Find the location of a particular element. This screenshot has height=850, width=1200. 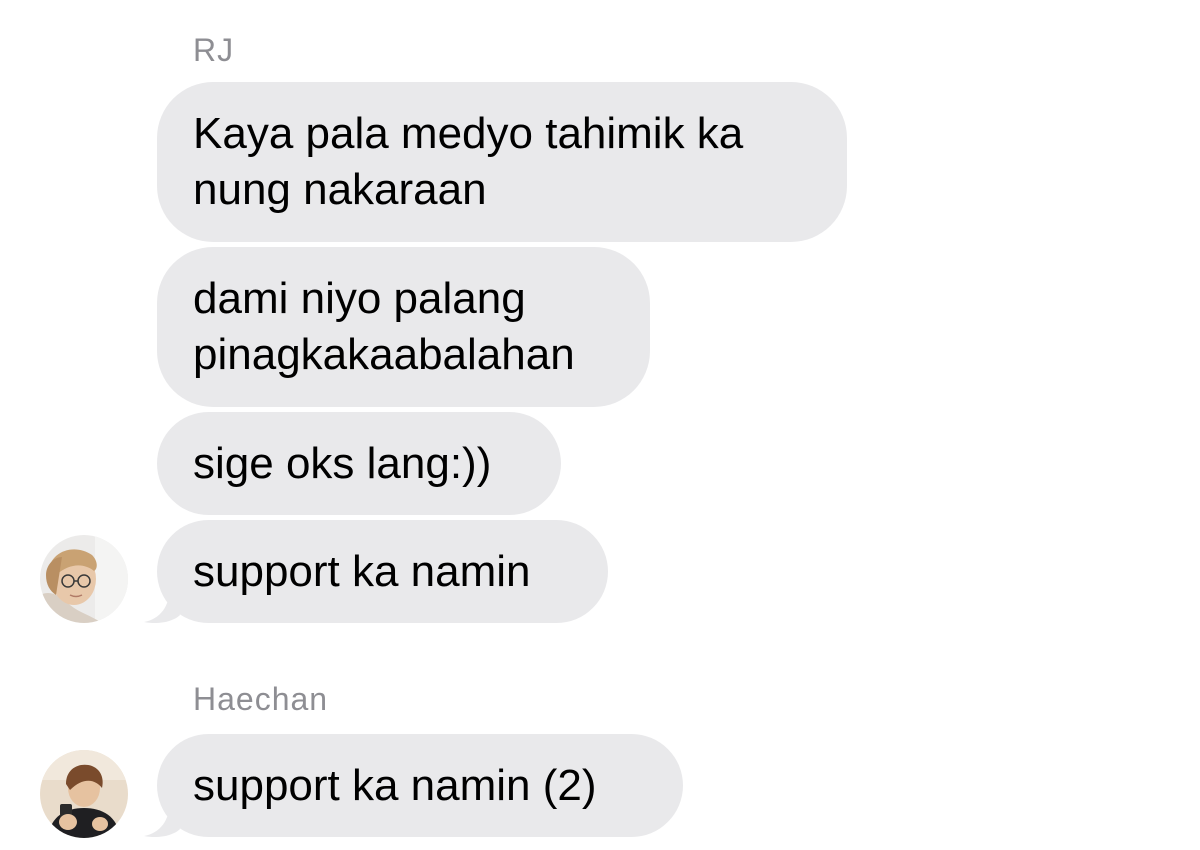

message-text: support ka namin (2) is located at coordinates (395, 785).